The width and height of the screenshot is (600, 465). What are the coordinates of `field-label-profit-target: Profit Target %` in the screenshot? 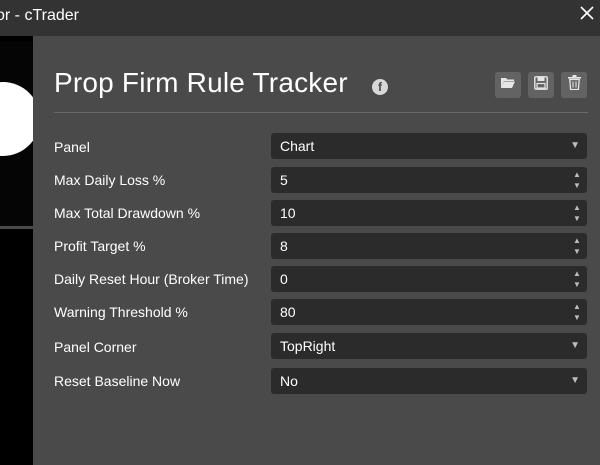 It's located at (100, 246).